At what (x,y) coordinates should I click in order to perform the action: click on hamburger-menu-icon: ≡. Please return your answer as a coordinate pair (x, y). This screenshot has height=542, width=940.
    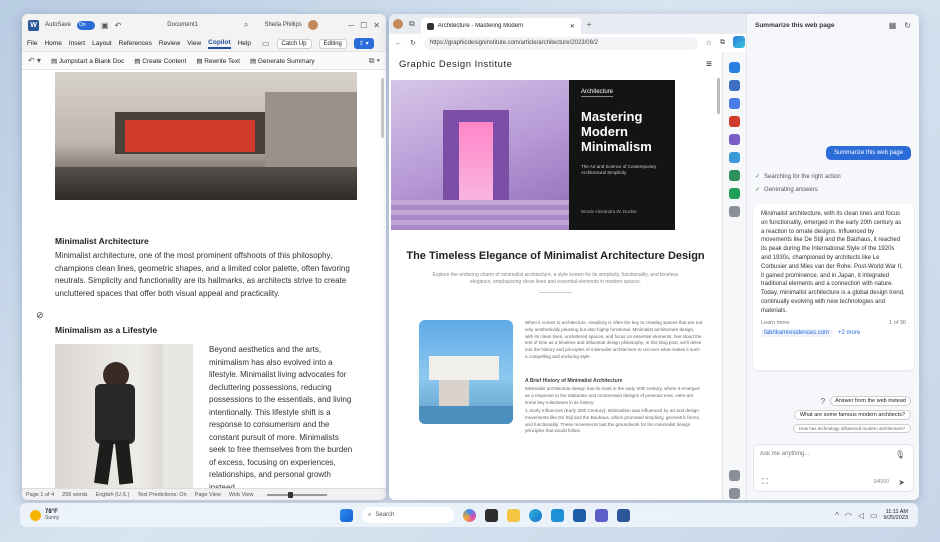
    Looking at the image, I should click on (709, 64).